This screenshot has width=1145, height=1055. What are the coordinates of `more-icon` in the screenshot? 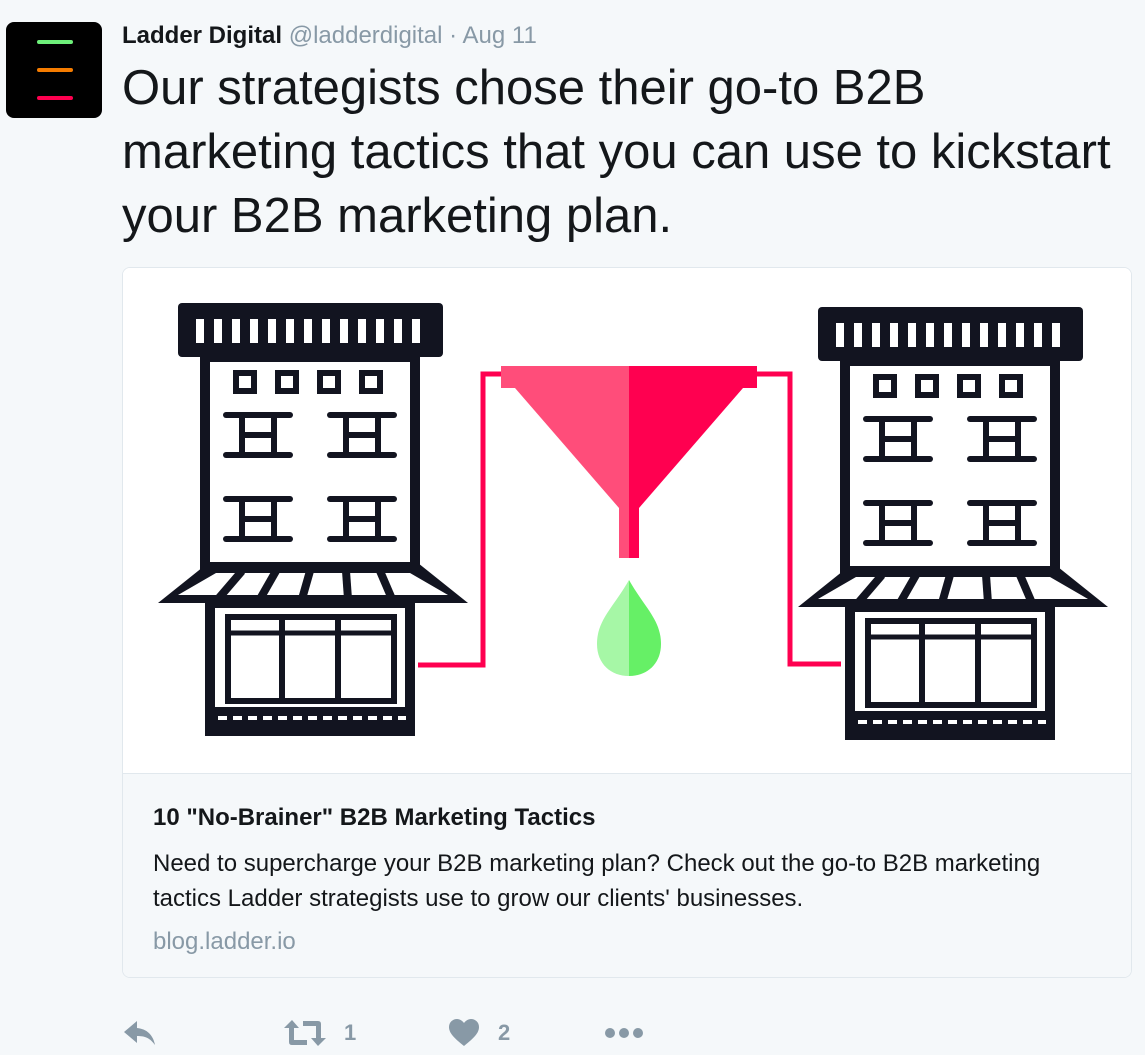 It's located at (624, 1032).